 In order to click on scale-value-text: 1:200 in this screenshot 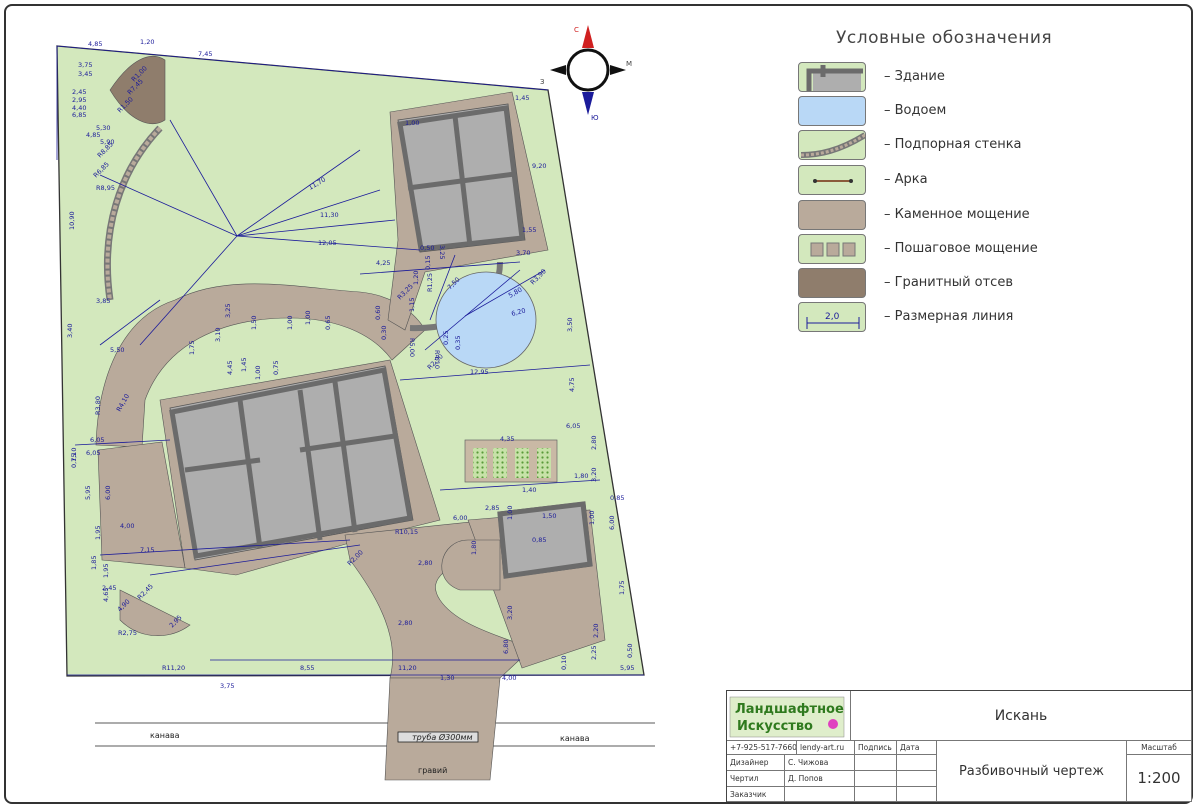, I will do `click(1159, 778)`.